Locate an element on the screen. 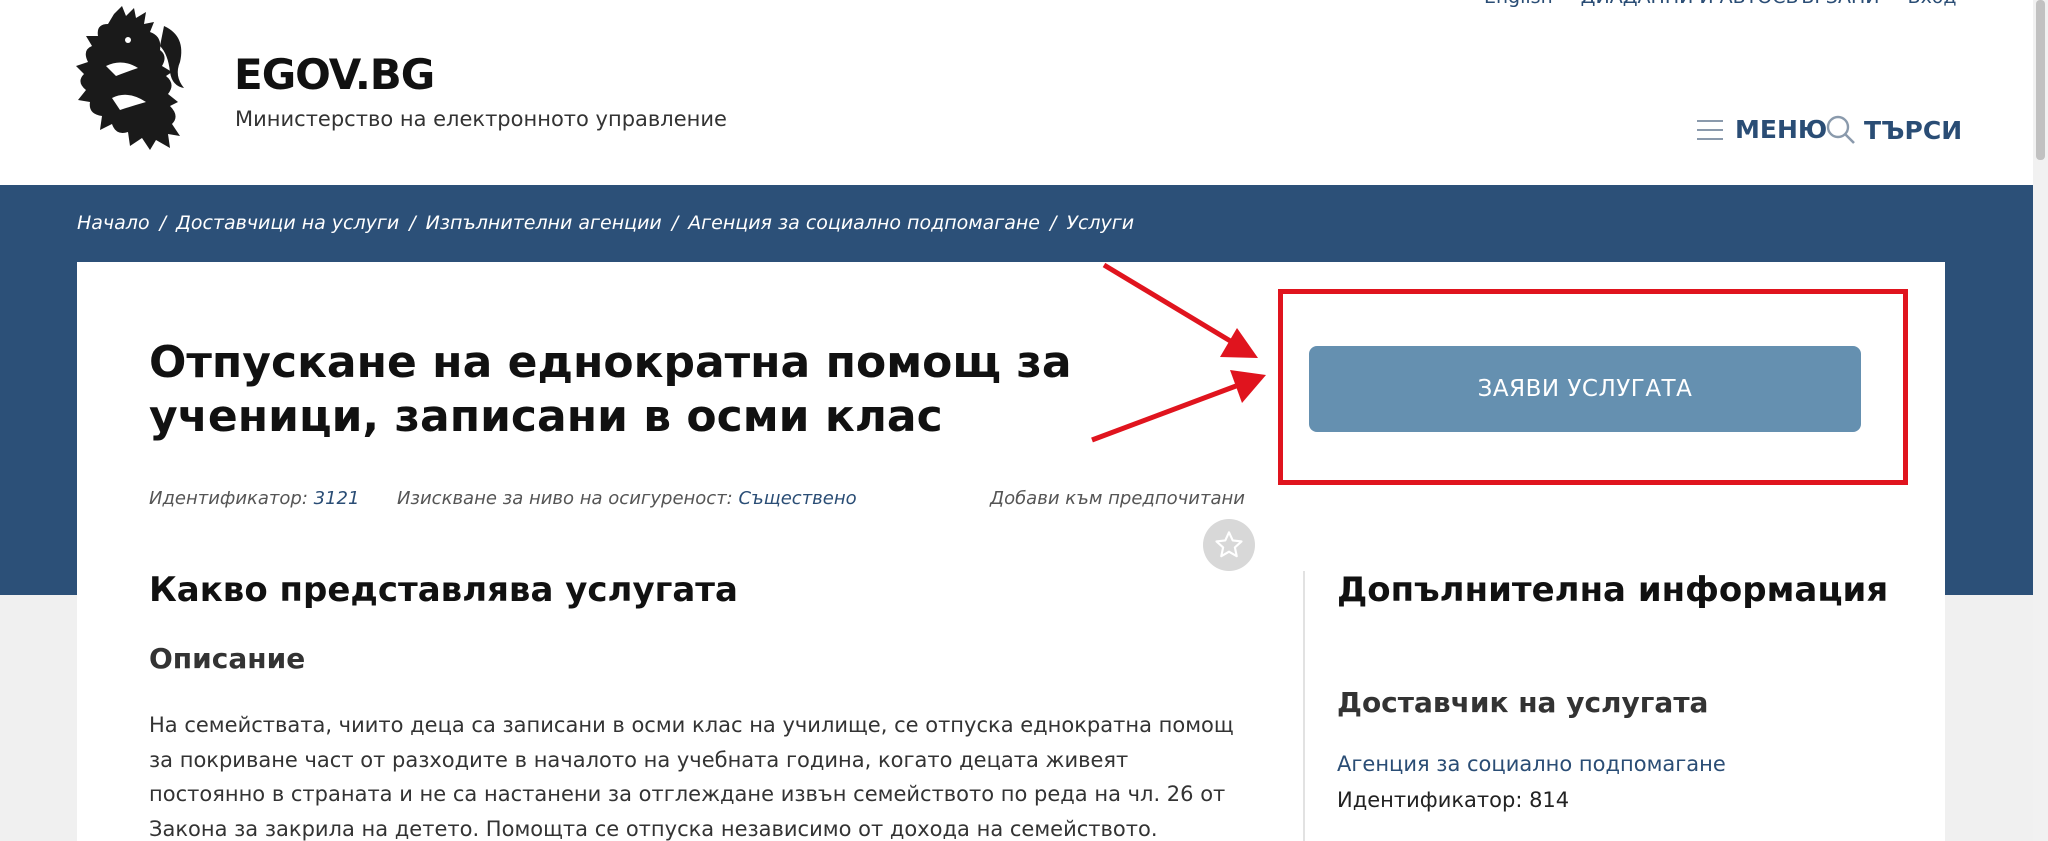  search-icon is located at coordinates (1840, 129).